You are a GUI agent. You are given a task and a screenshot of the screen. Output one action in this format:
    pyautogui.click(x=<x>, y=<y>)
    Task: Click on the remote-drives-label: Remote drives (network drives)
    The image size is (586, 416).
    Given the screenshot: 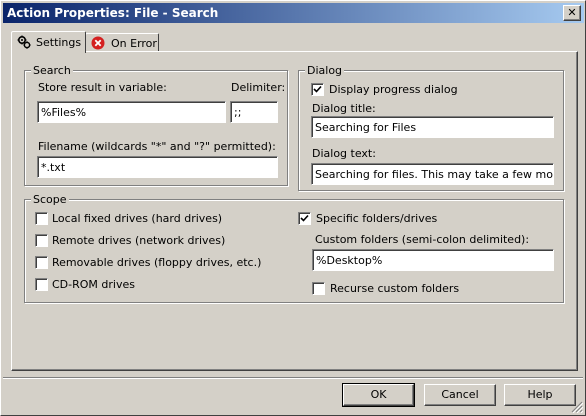 What is the action you would take?
    pyautogui.click(x=139, y=240)
    